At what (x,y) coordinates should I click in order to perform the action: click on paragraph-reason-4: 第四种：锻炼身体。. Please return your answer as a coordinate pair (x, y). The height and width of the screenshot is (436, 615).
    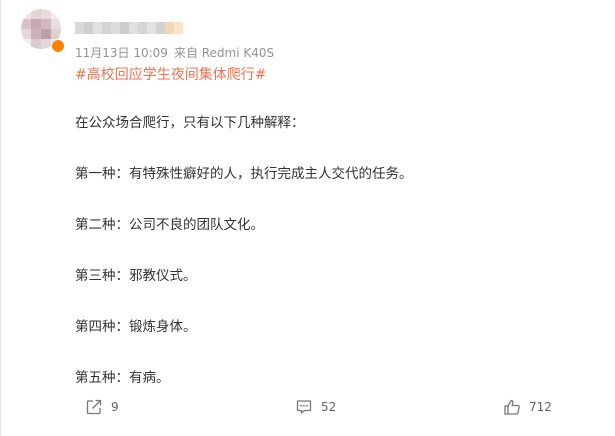
    Looking at the image, I should click on (136, 327).